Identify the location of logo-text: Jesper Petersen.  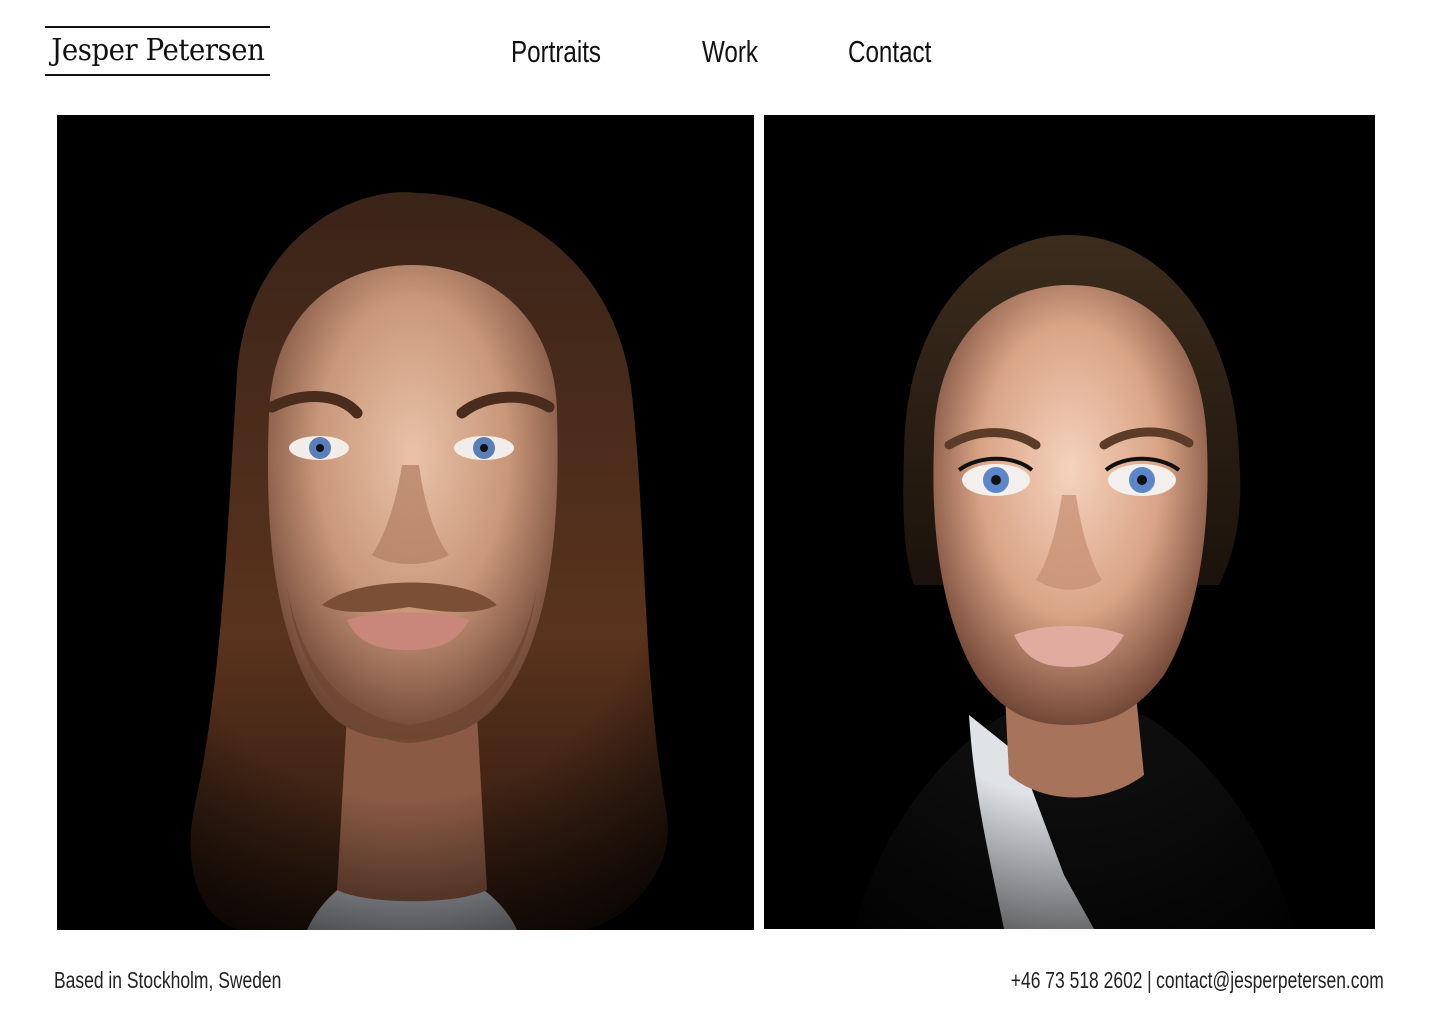
(157, 50).